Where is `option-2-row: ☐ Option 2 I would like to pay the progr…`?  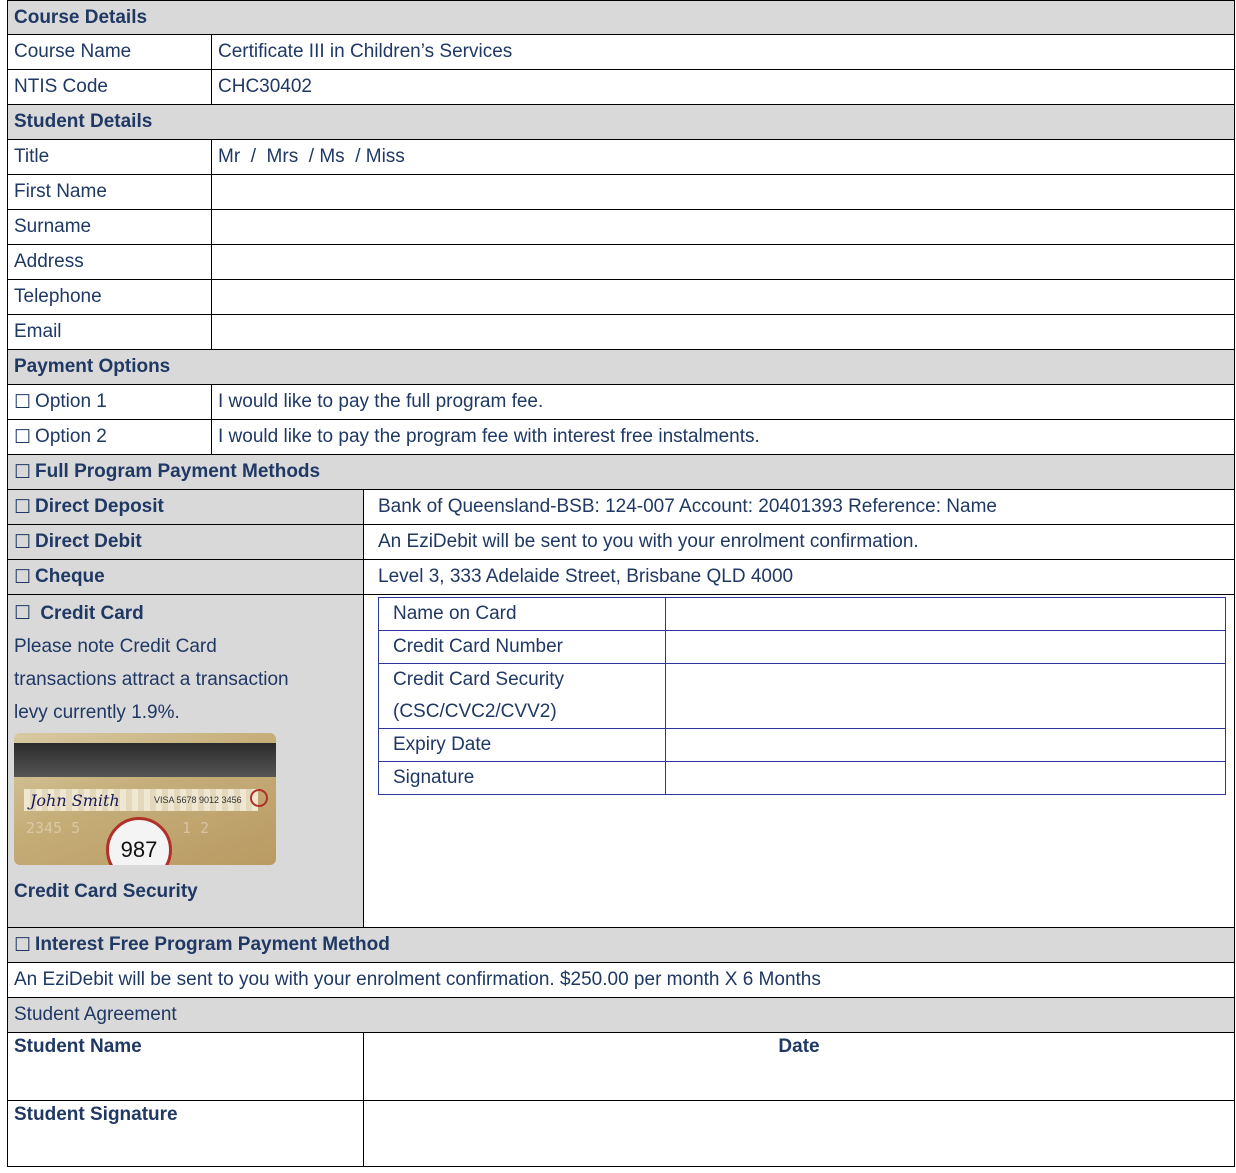
option-2-row: ☐ Option 2 I would like to pay the progr… is located at coordinates (621, 437).